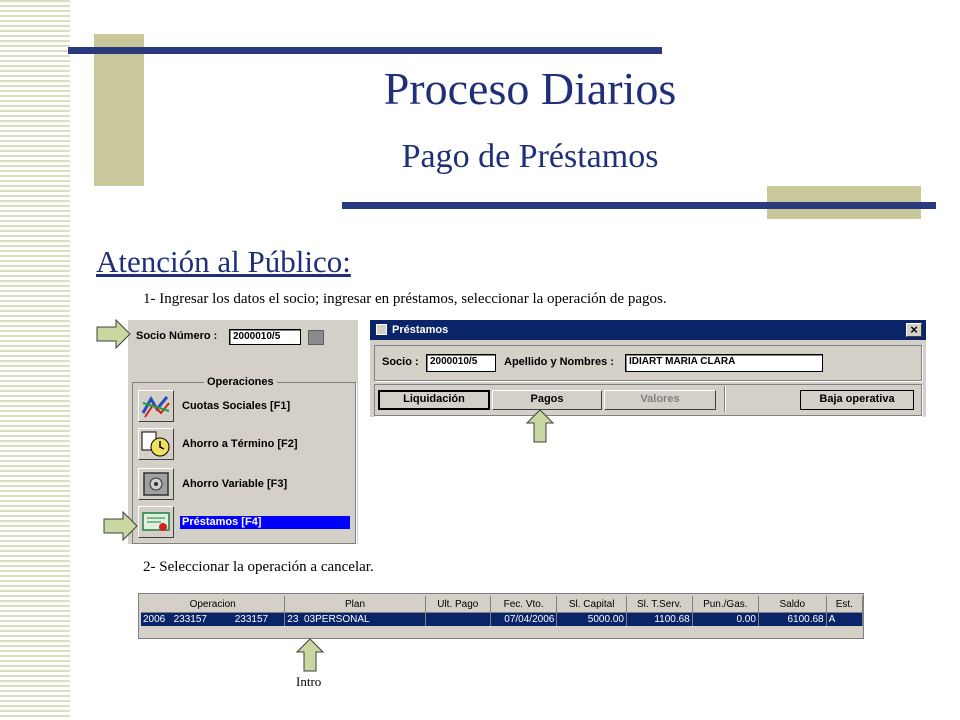 This screenshot has width=960, height=720. I want to click on decorative-bar-top, so click(365, 50).